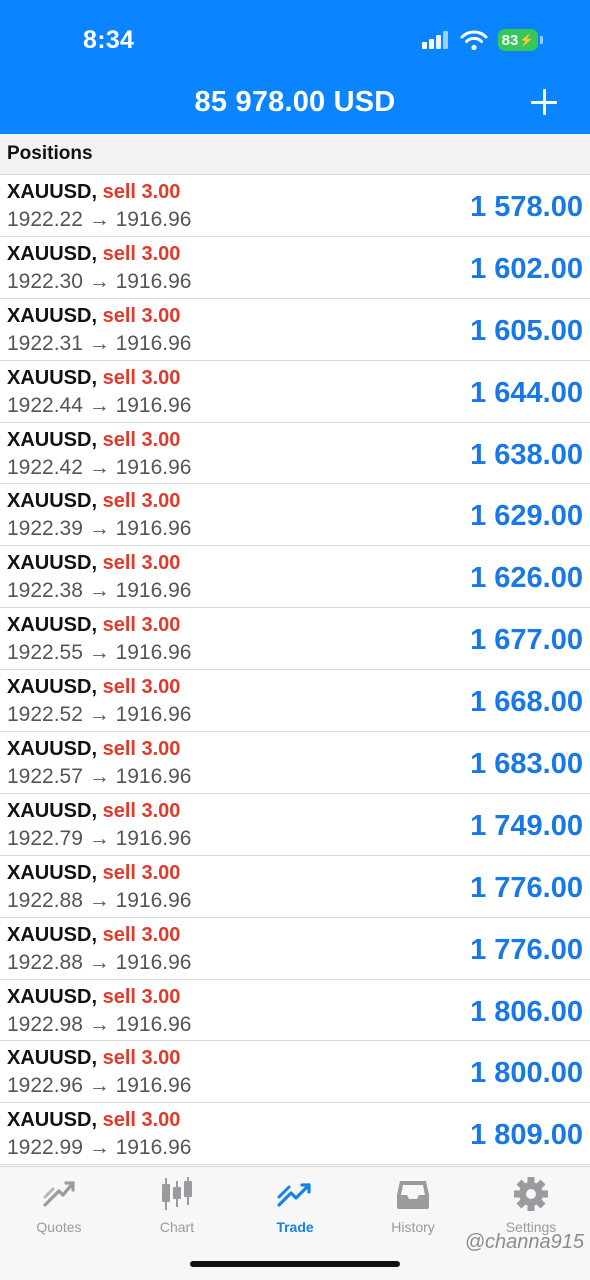 This screenshot has height=1280, width=590. I want to click on tab-quotes: Quotes, so click(59, 1208).